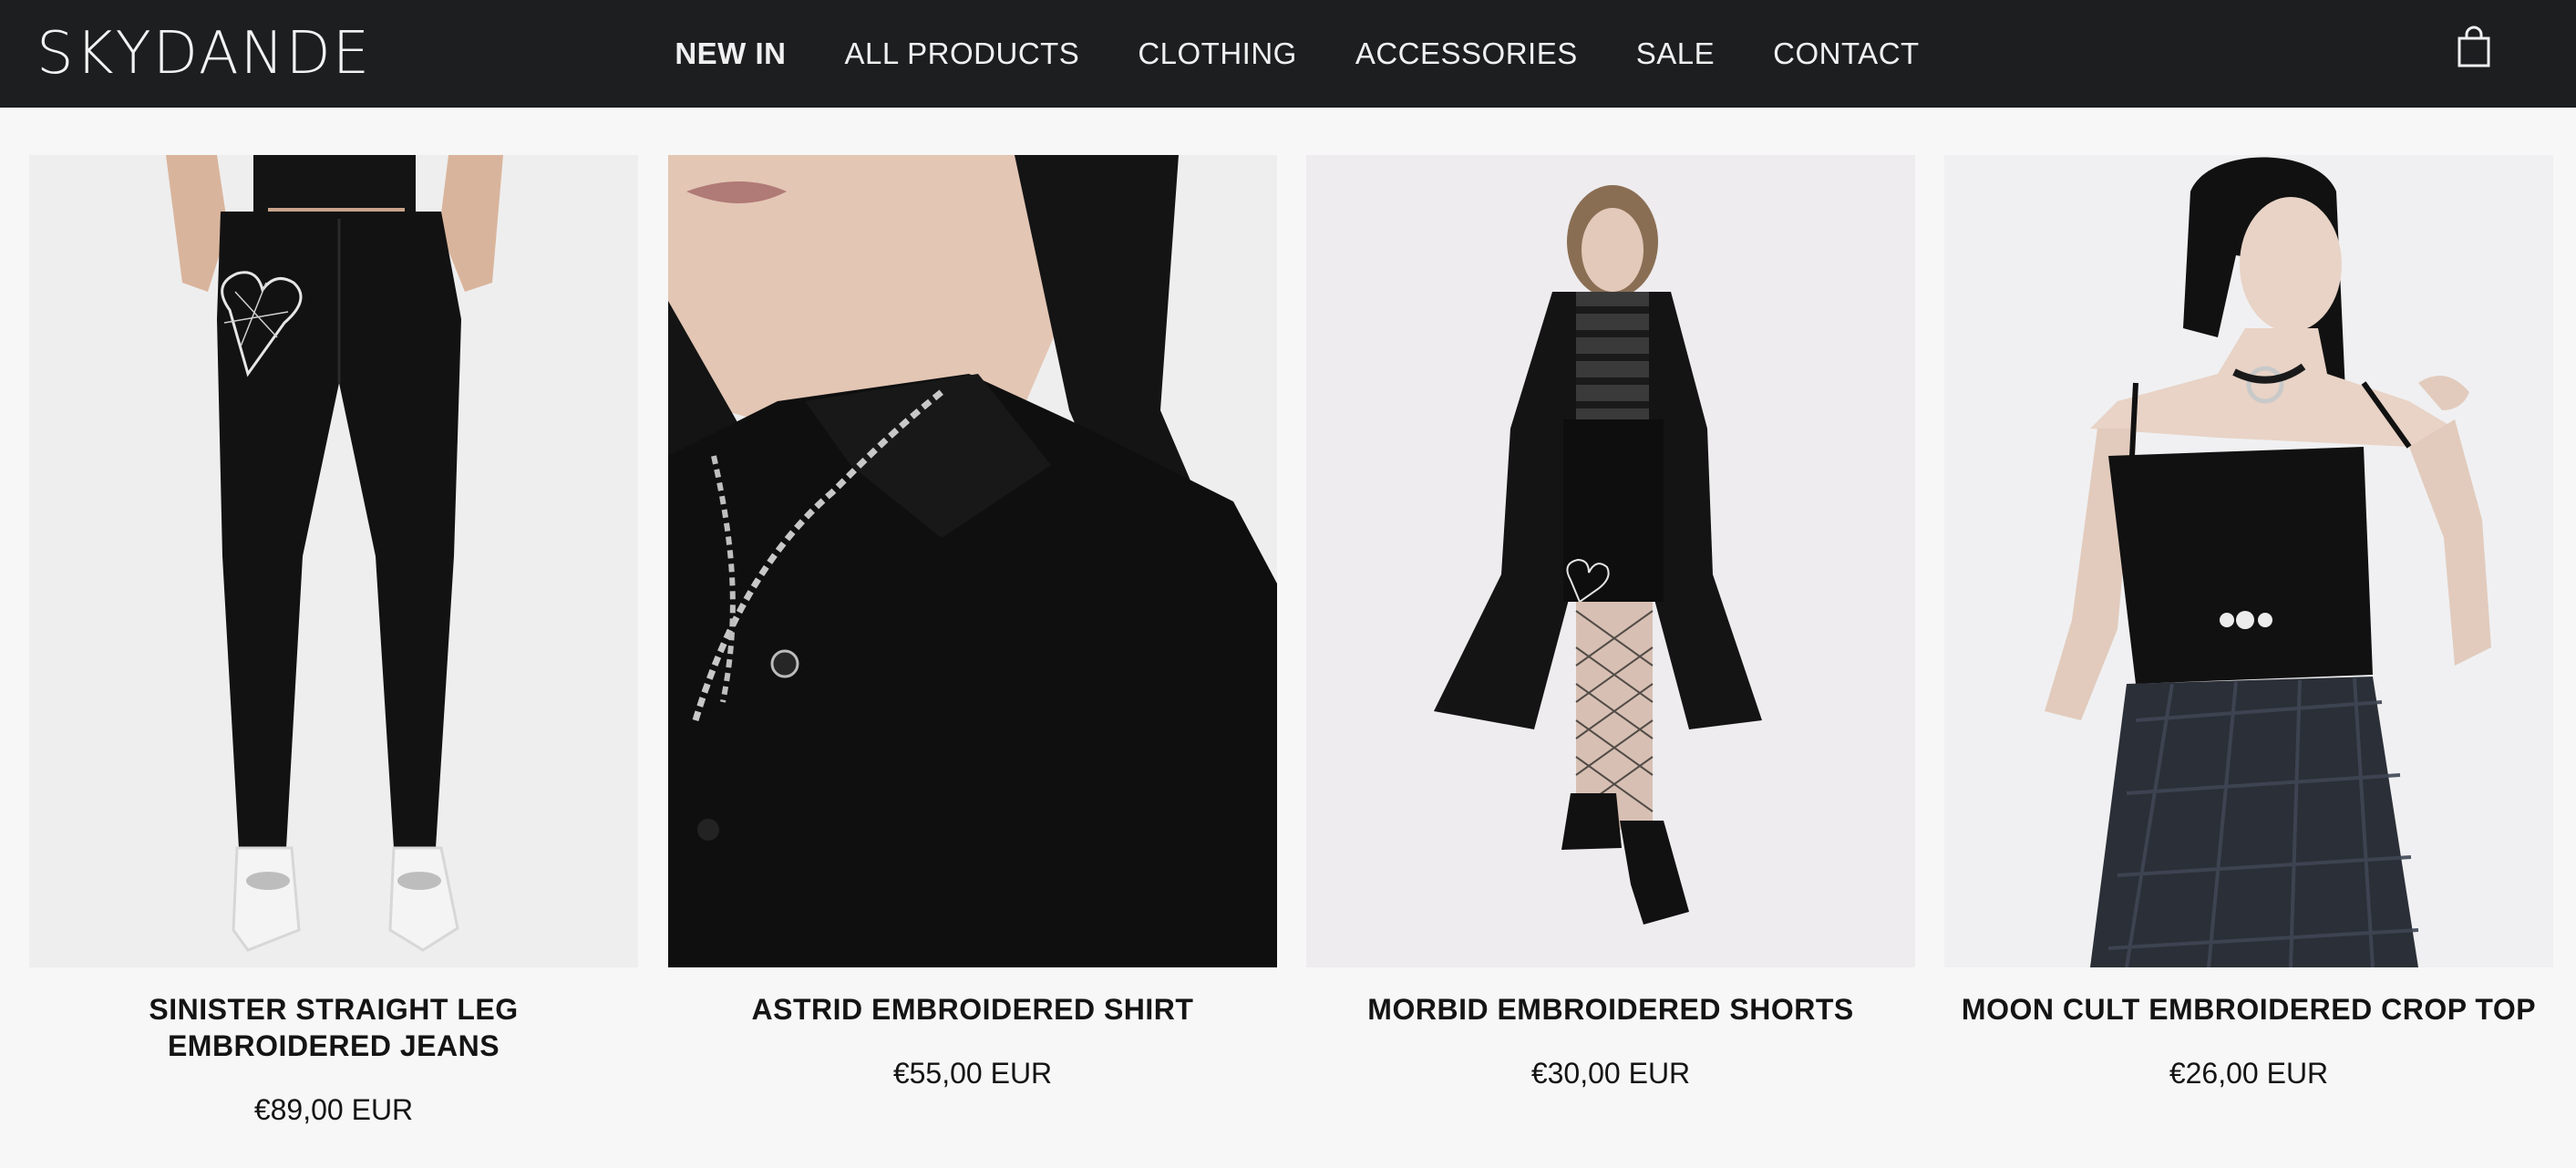 This screenshot has width=2576, height=1168. What do you see at coordinates (1466, 53) in the screenshot?
I see `nav-item-accessories: ACCESSORIES` at bounding box center [1466, 53].